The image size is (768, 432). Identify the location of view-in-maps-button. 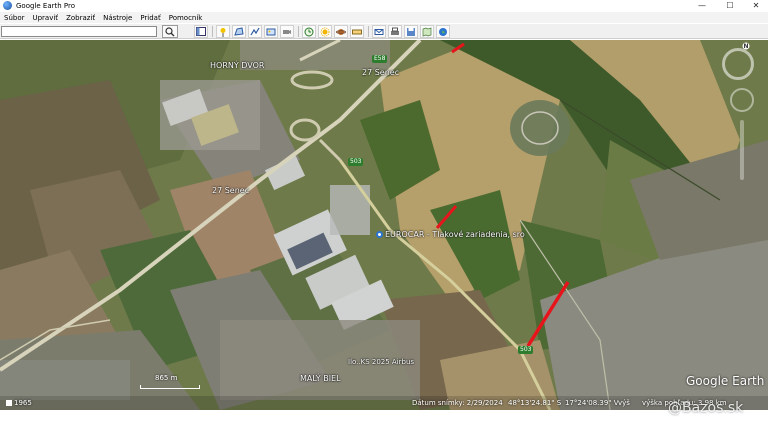
(427, 31).